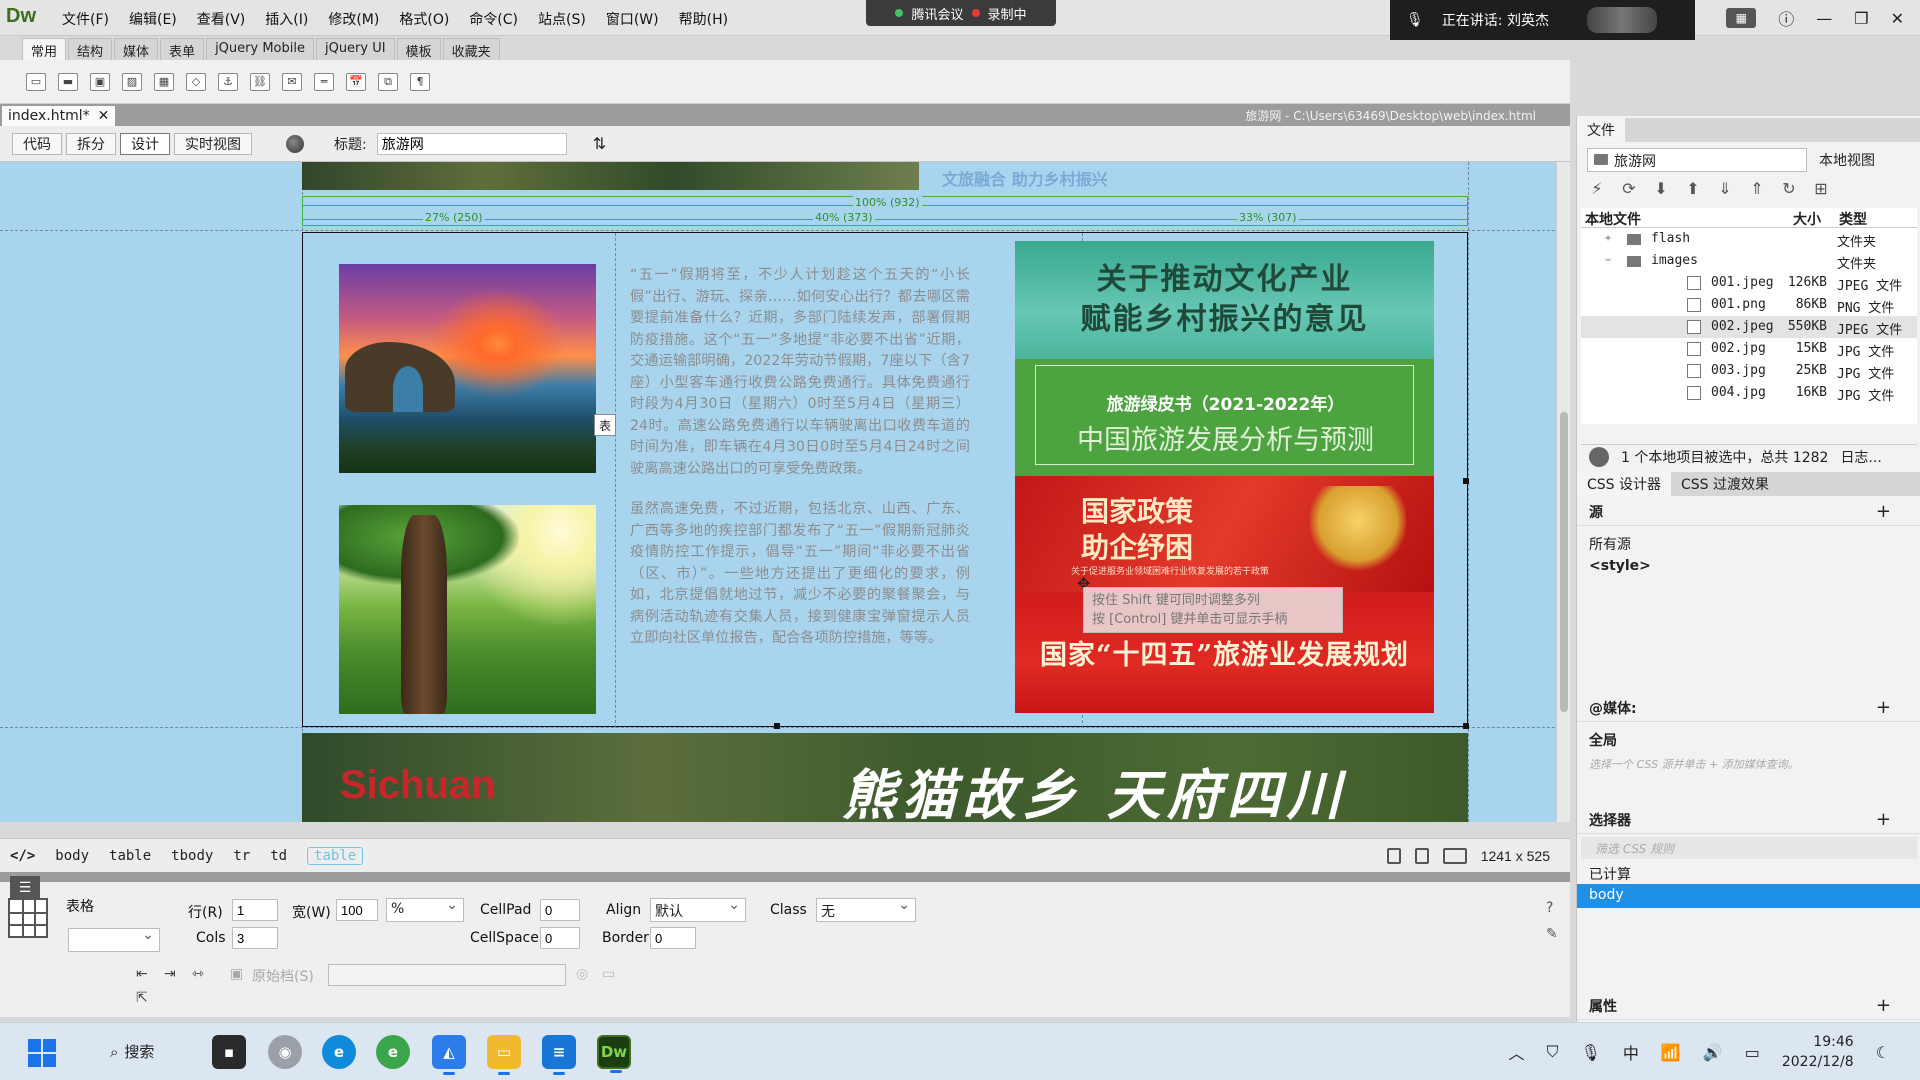 This screenshot has width=1920, height=1080. I want to click on canvas-scrollbar, so click(1563, 492).